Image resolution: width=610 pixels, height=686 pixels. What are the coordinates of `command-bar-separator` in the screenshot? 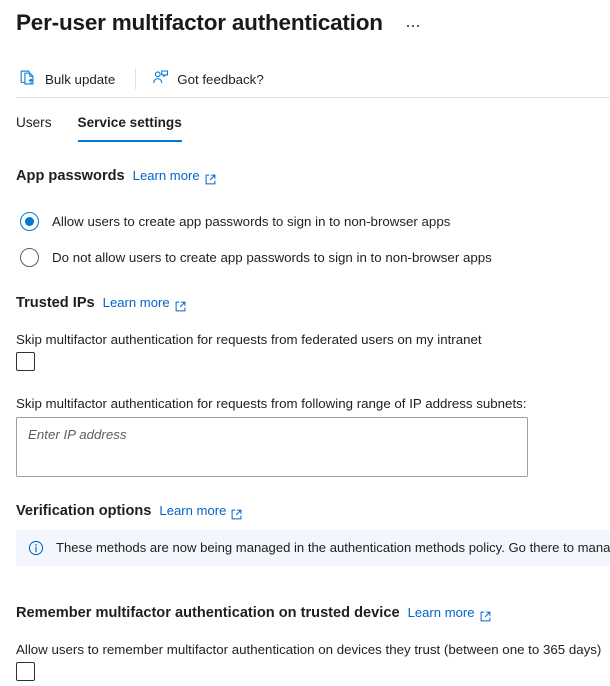 It's located at (136, 79).